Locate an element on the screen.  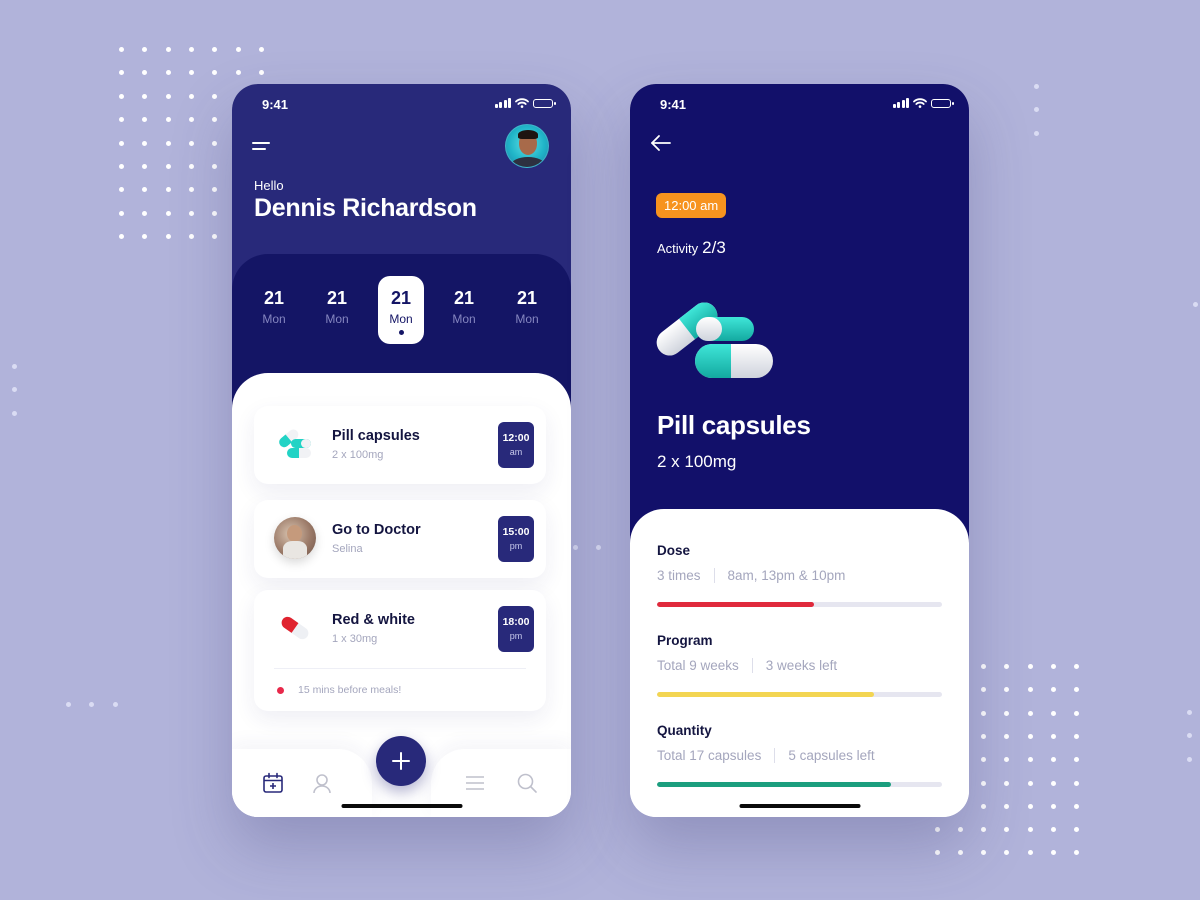
user-avatar is located at coordinates (527, 146).